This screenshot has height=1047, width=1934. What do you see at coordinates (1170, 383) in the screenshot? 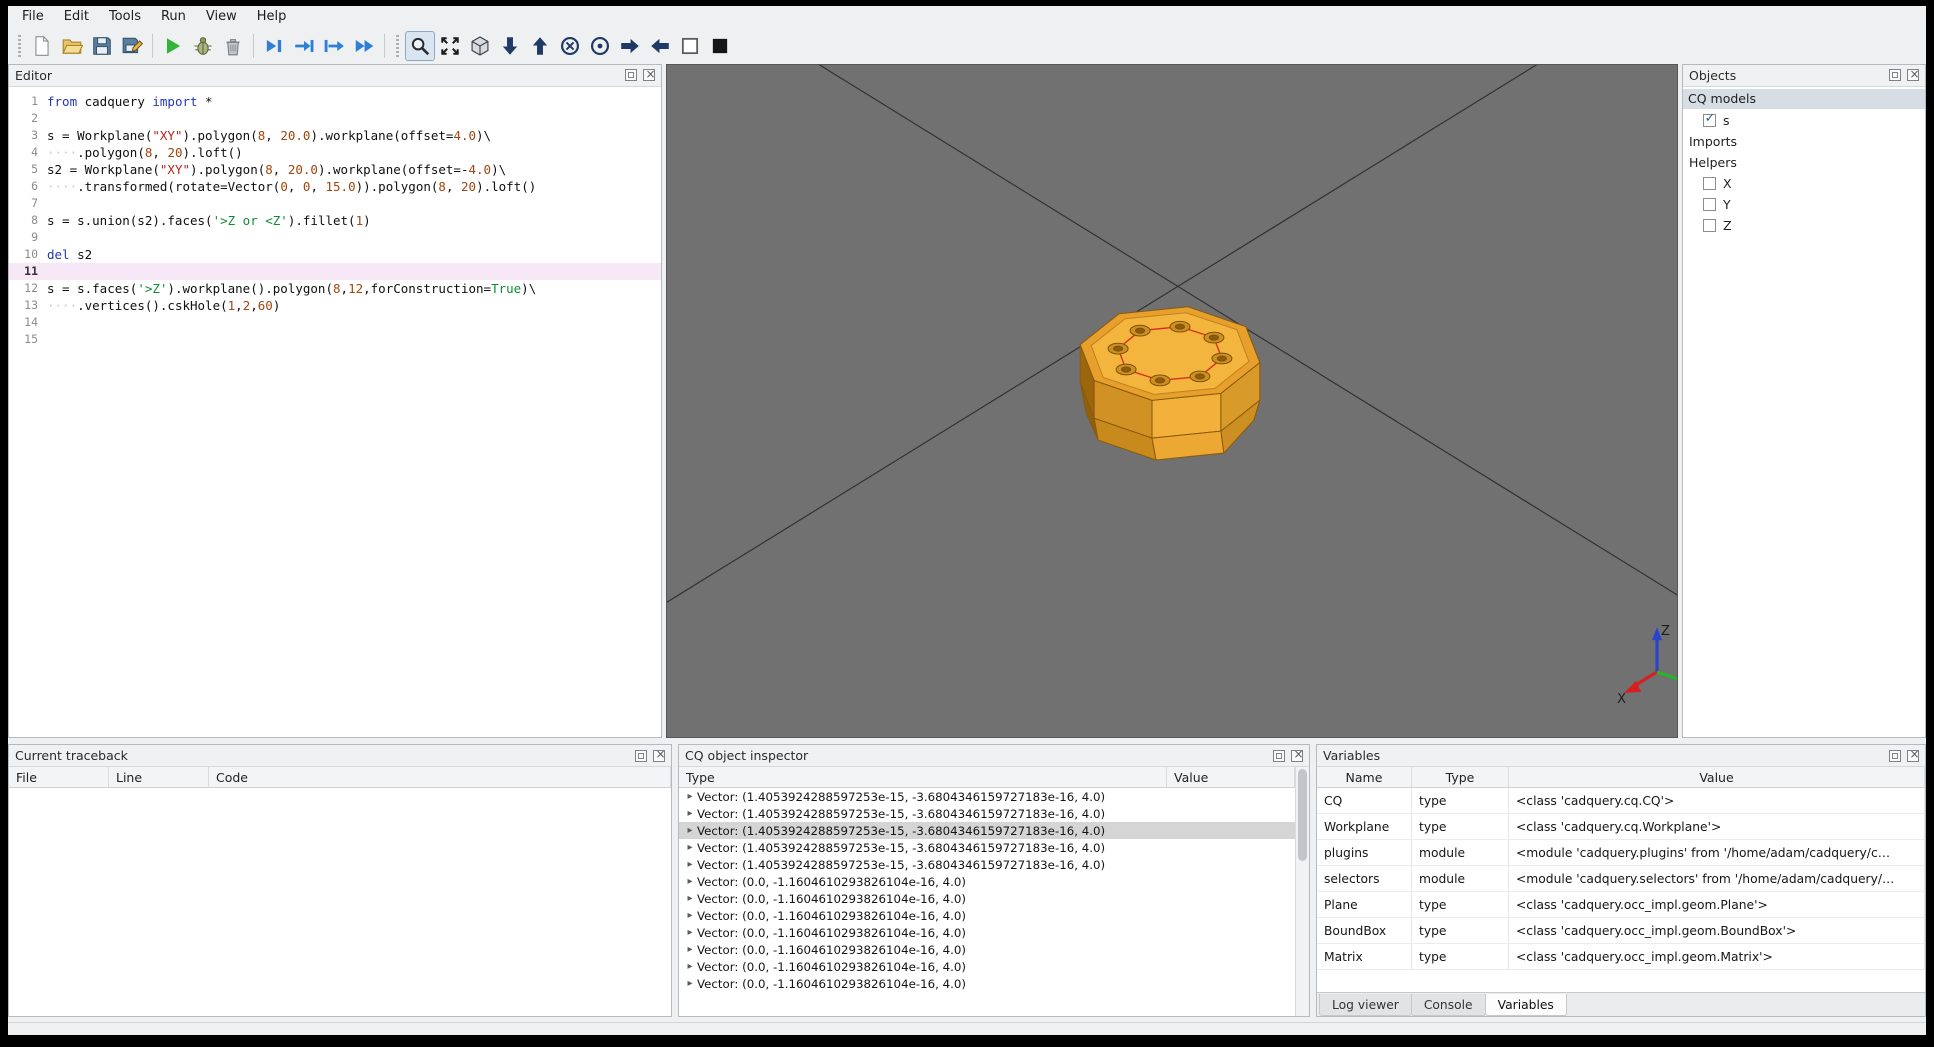
I see `cad-model` at bounding box center [1170, 383].